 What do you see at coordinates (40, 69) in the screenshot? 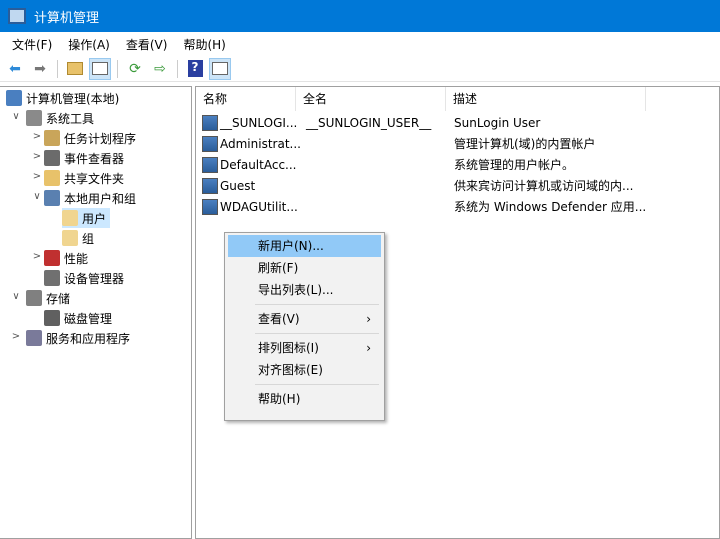
I see `forward-icon: ➡` at bounding box center [40, 69].